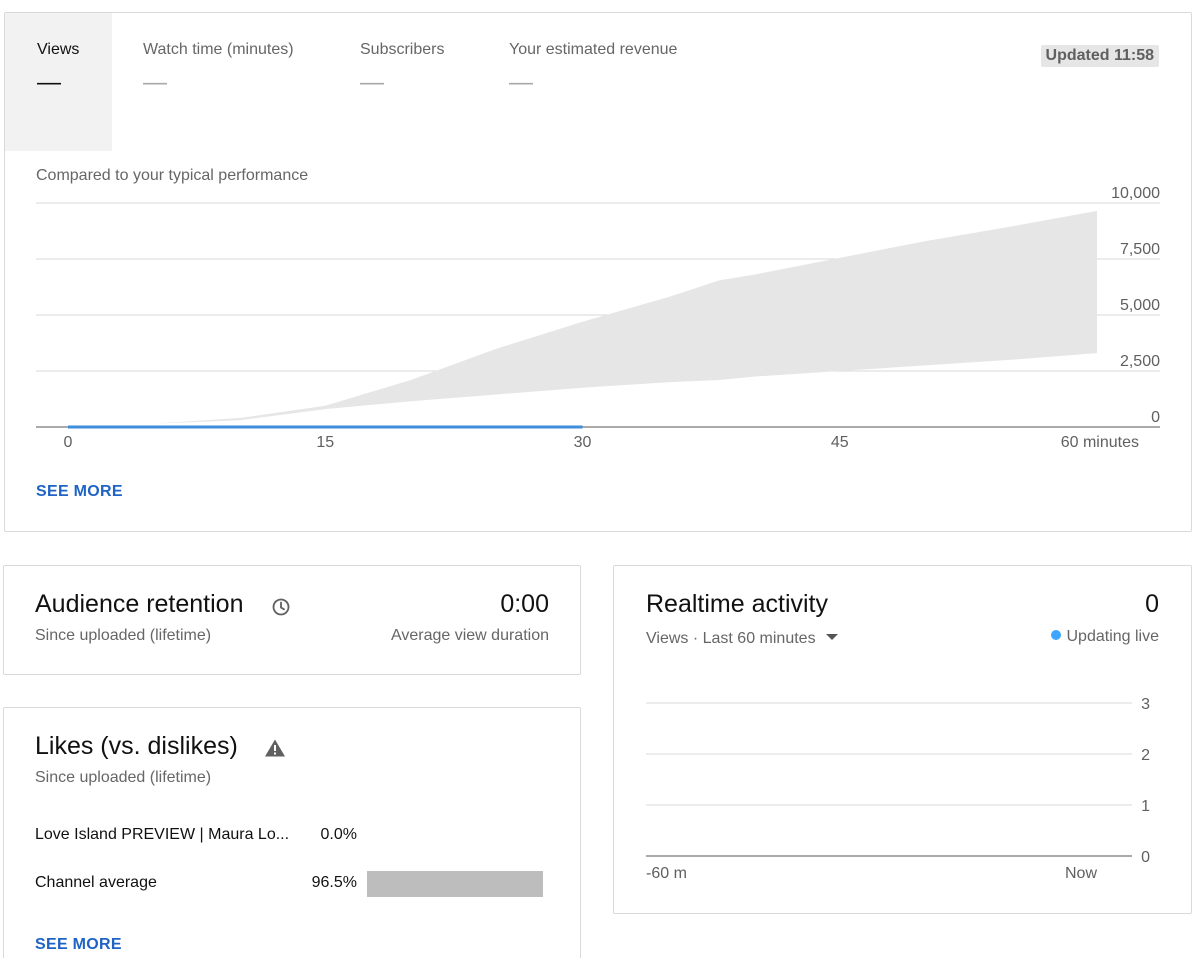 This screenshot has width=1200, height=958. I want to click on live-status: Updating live, so click(1105, 637).